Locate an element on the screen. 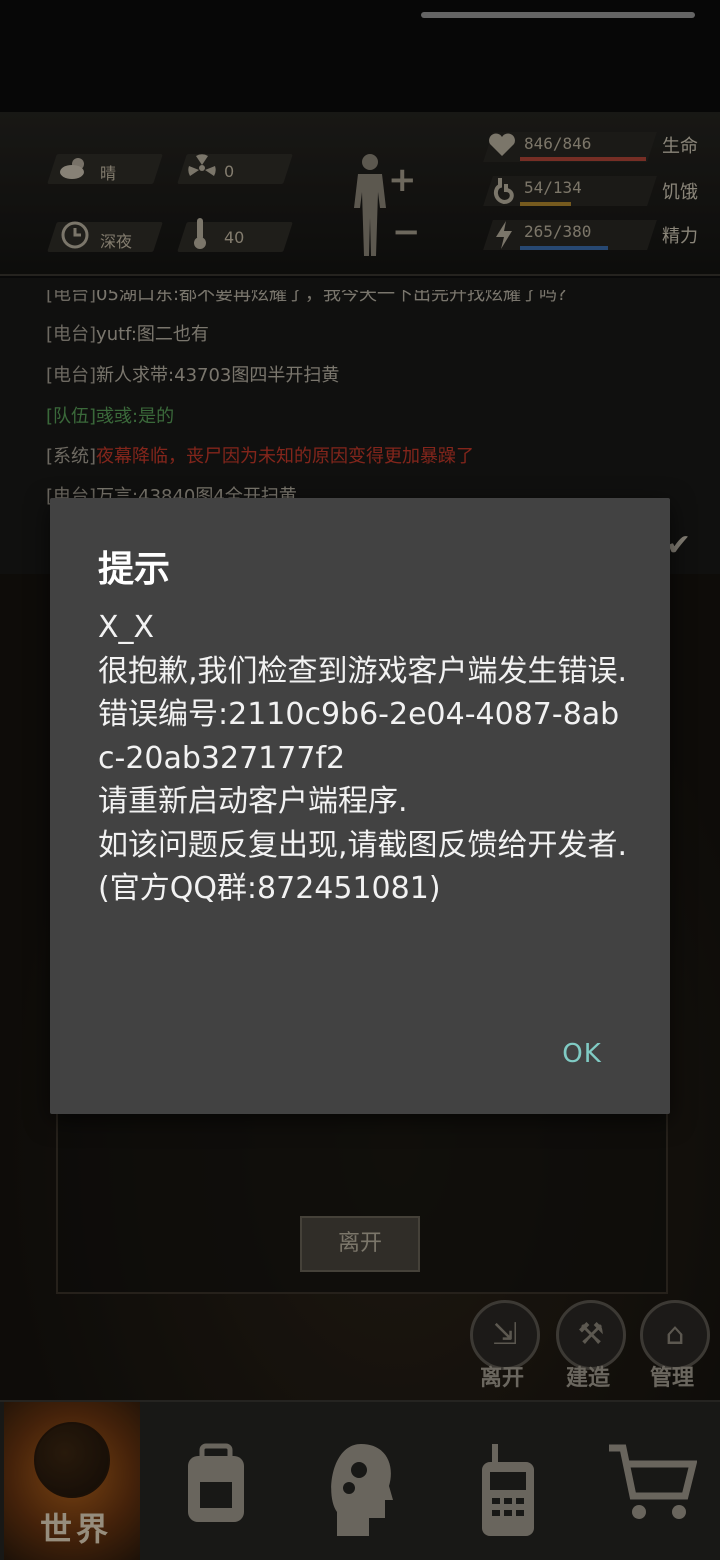 The image size is (720, 1560). ok-button: OK is located at coordinates (582, 1054).